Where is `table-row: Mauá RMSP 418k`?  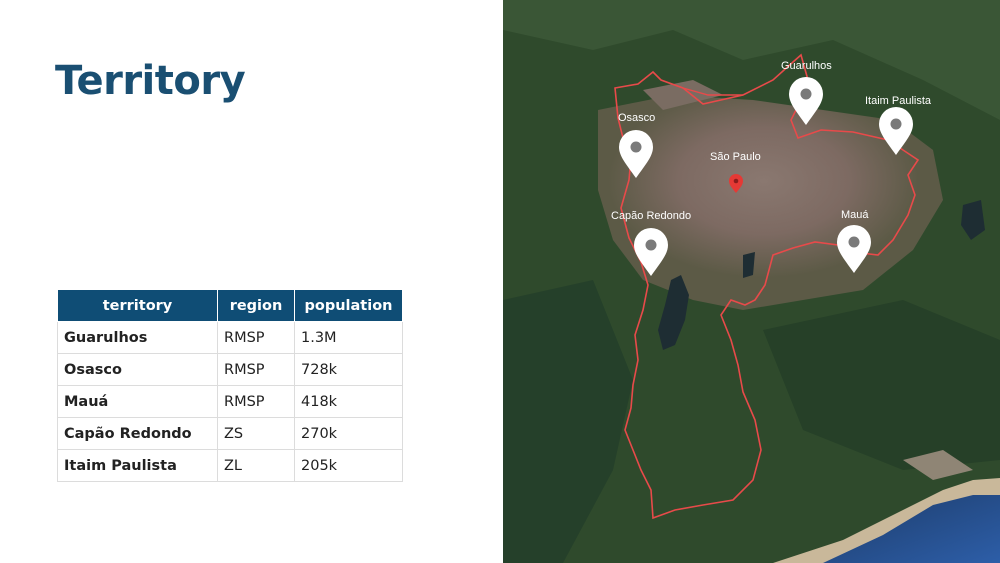 table-row: Mauá RMSP 418k is located at coordinates (230, 401).